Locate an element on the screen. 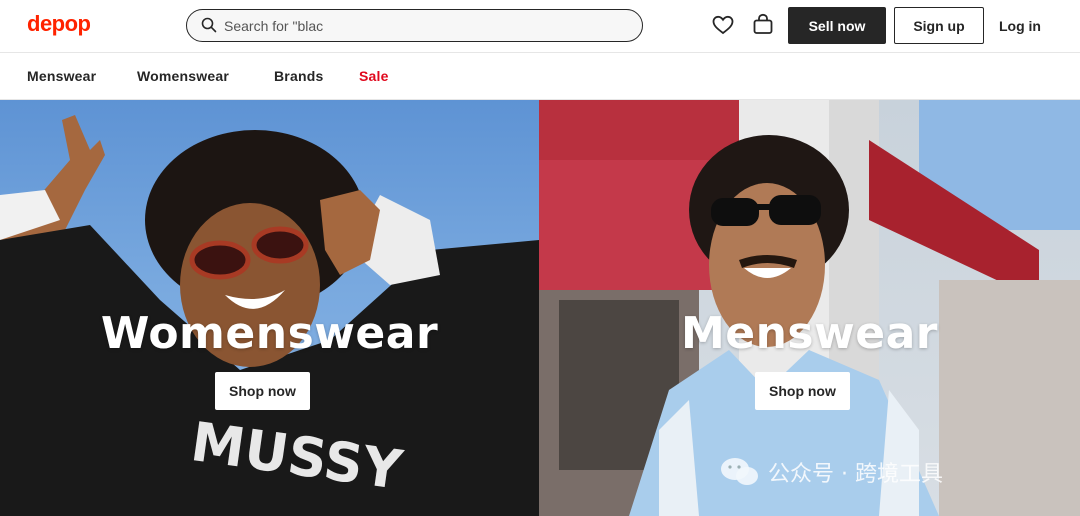  wechat-watermark: 公众号 · 跨境工具 is located at coordinates (831, 472).